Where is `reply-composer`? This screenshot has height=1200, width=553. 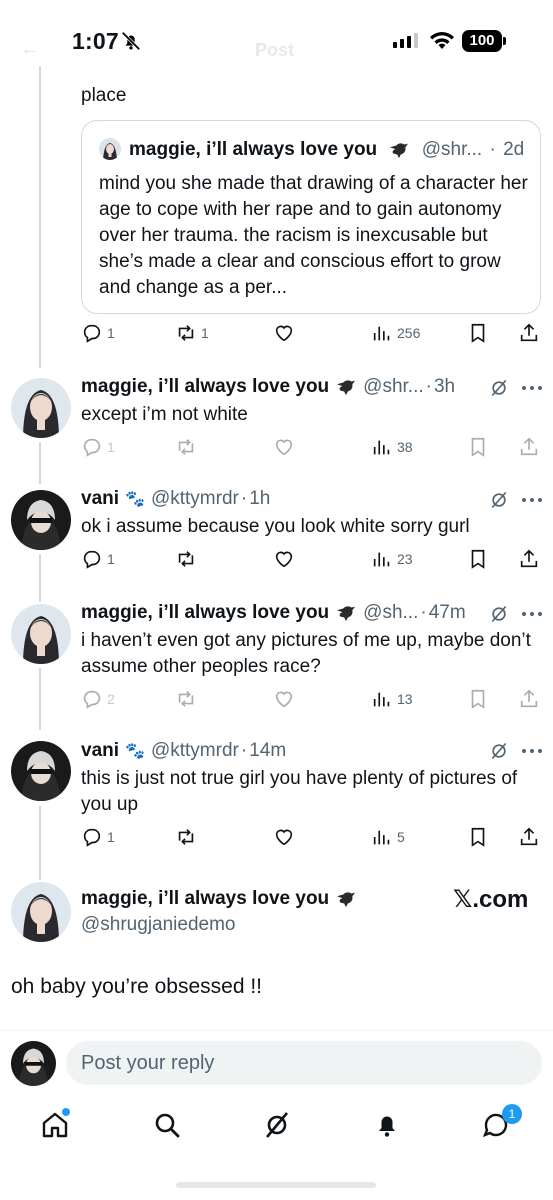
reply-composer is located at coordinates (304, 1063).